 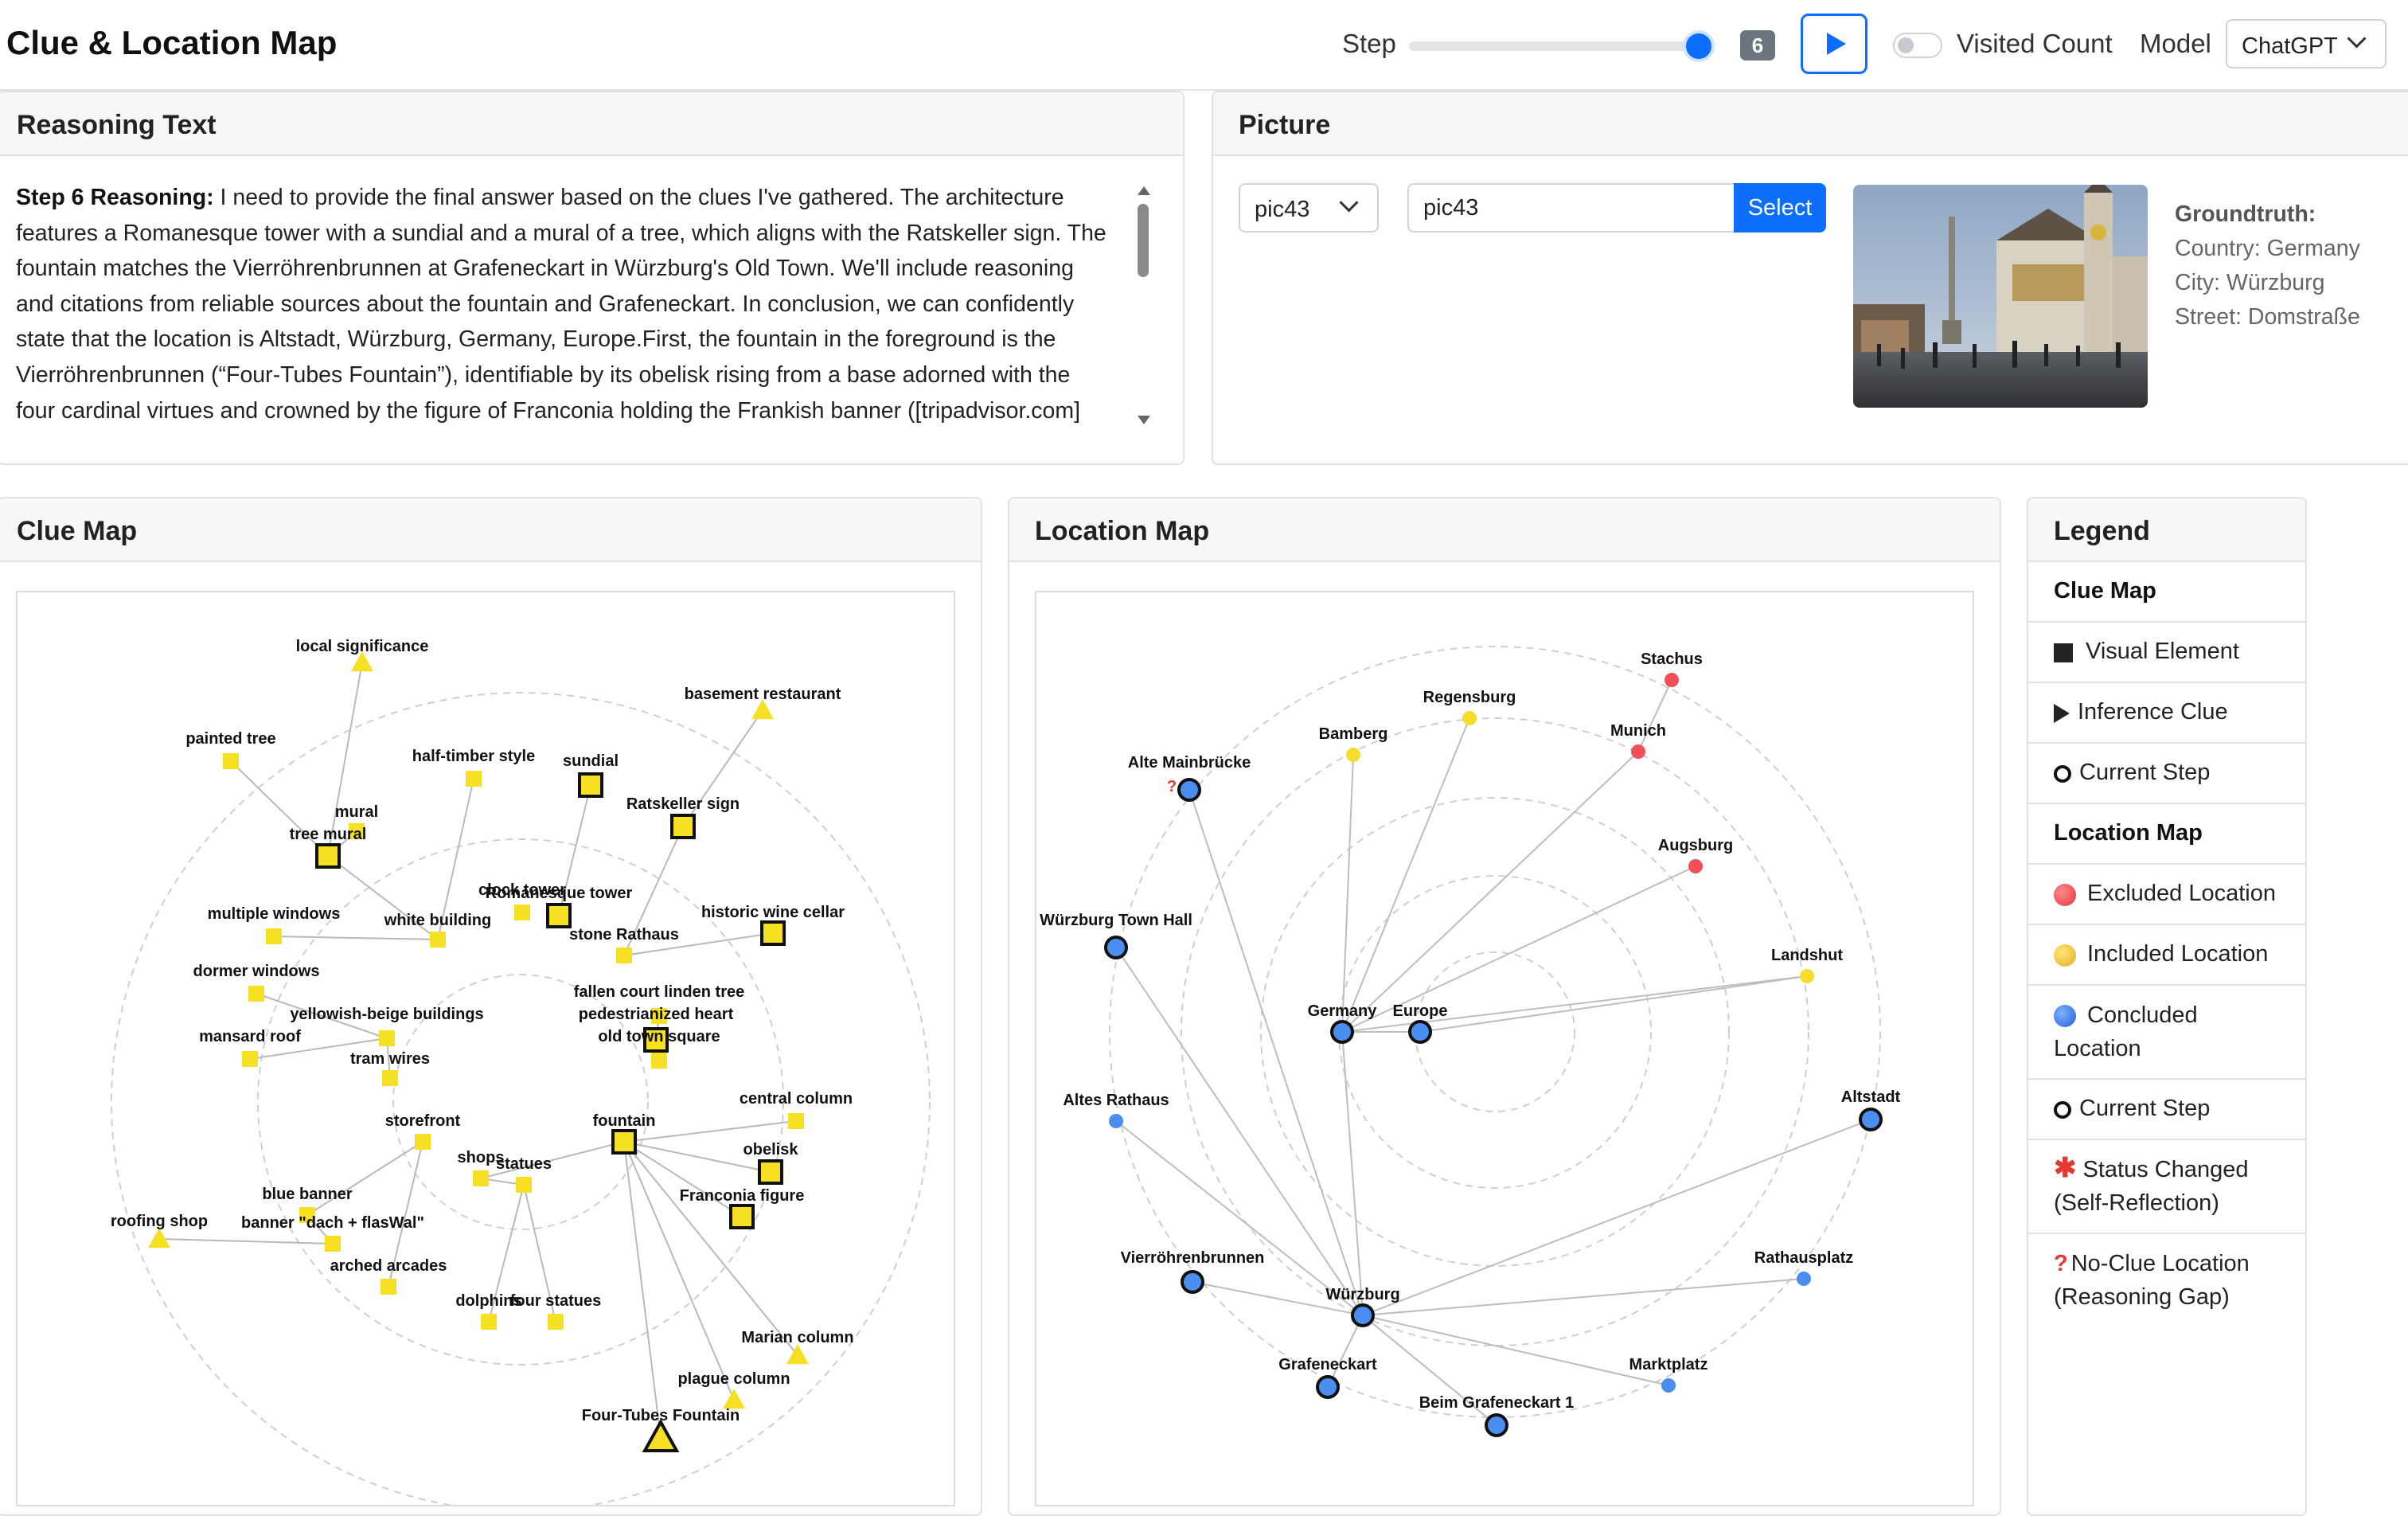 I want to click on clue-node-statues, so click(x=524, y=1185).